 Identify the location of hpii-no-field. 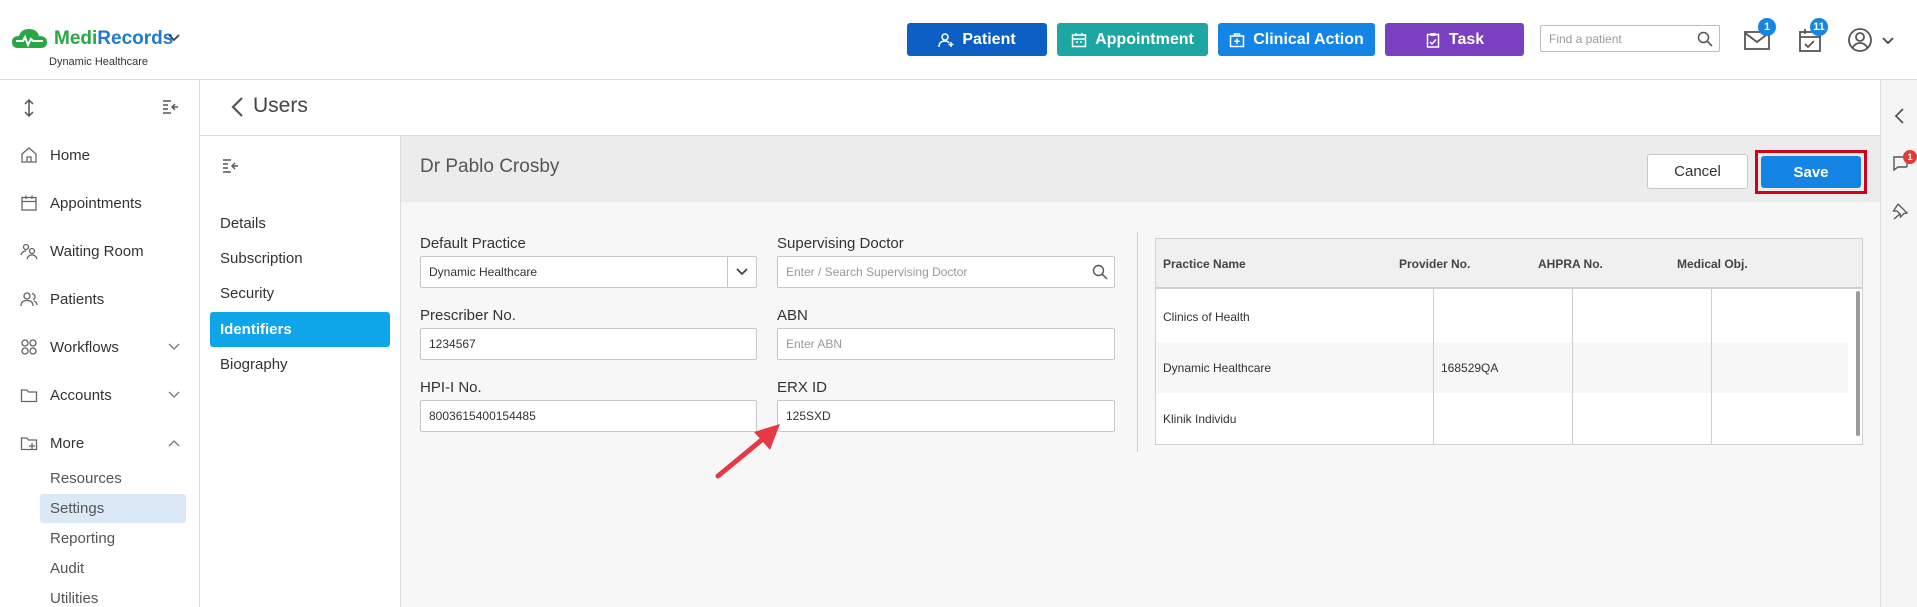
(588, 416).